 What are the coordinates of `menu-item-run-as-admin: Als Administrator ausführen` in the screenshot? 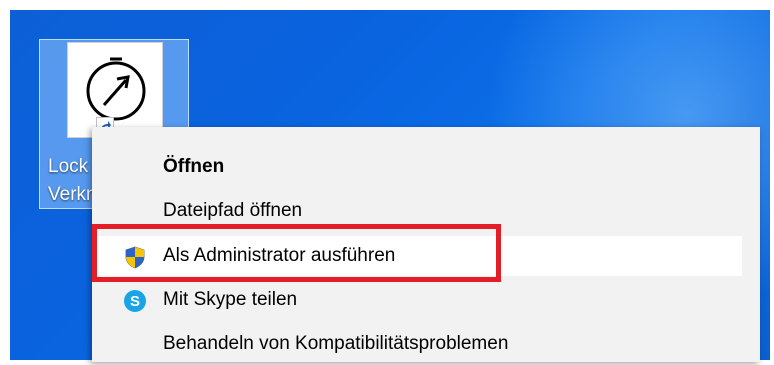 It's located at (417, 256).